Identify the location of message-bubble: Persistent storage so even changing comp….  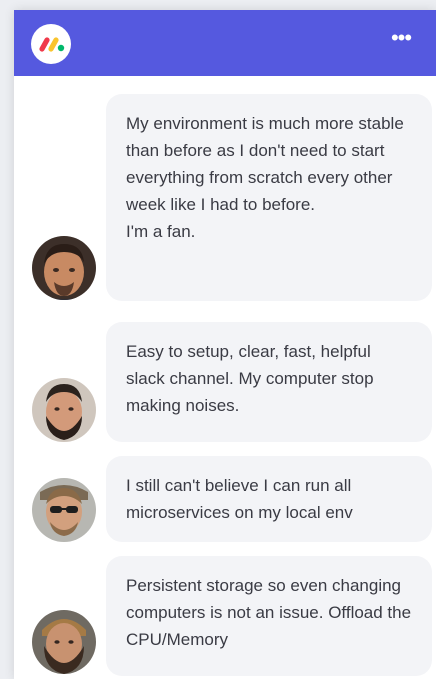
(269, 616).